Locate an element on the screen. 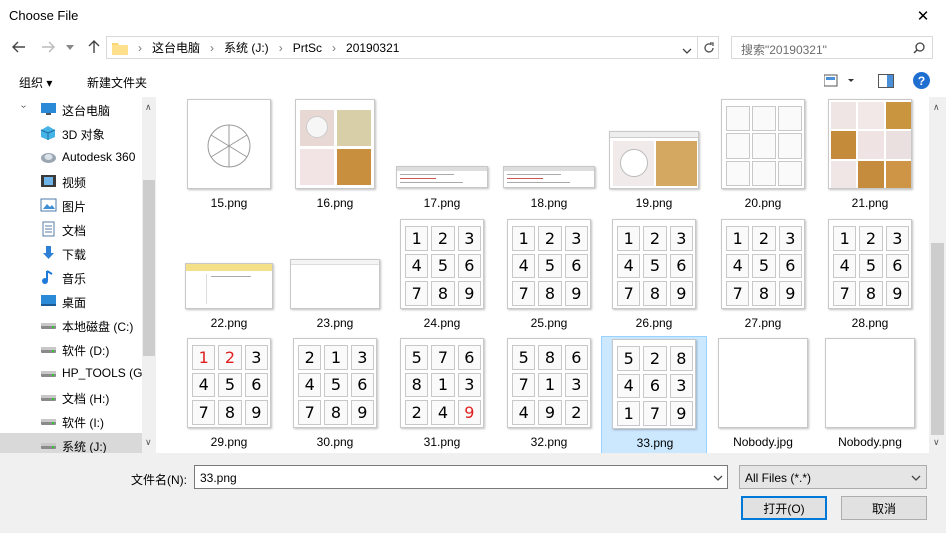 The width and height of the screenshot is (946, 533). file-item: 1 2 3 4 5 6 7 8 9 27.png is located at coordinates (763, 276).